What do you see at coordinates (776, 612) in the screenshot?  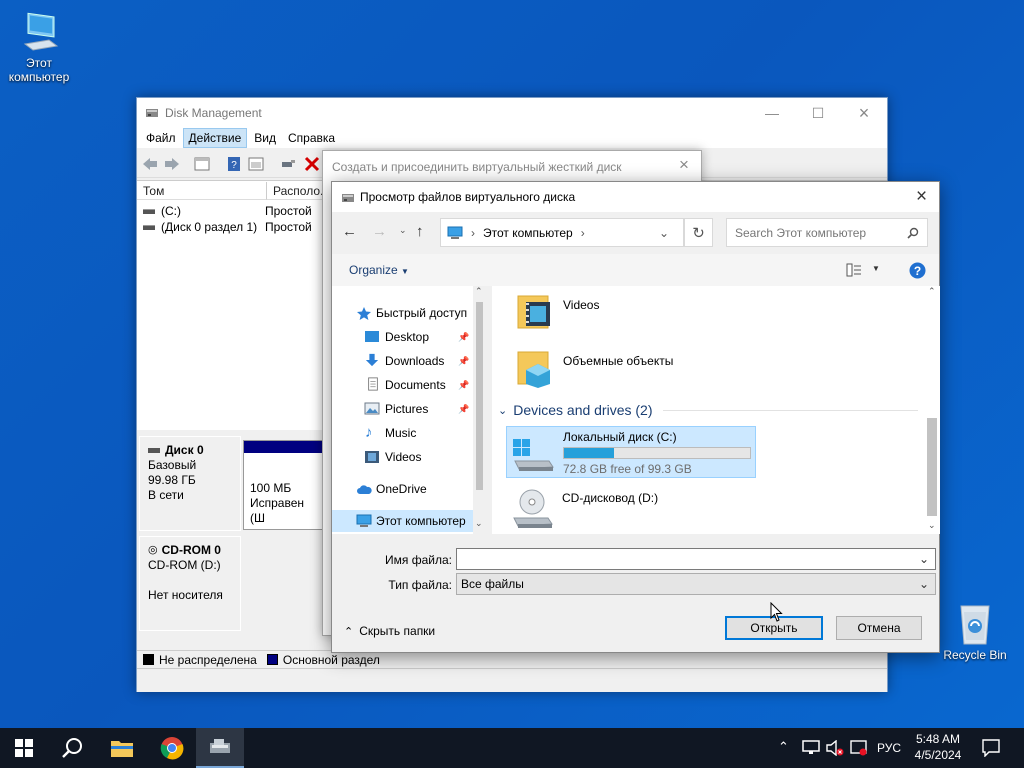 I see `mouse-cursor-icon` at bounding box center [776, 612].